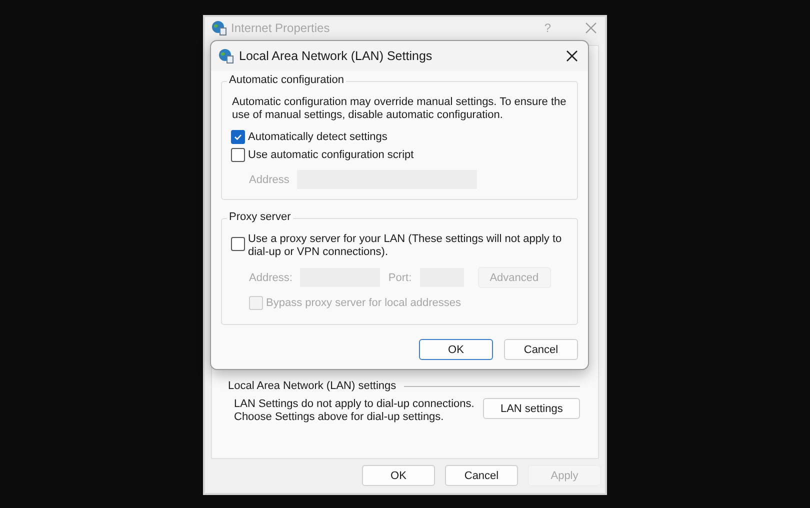  I want to click on description-text: Automatic configuration may override manual settings. To ensure the use of manual settings, disable automatic configuration., so click(400, 109).